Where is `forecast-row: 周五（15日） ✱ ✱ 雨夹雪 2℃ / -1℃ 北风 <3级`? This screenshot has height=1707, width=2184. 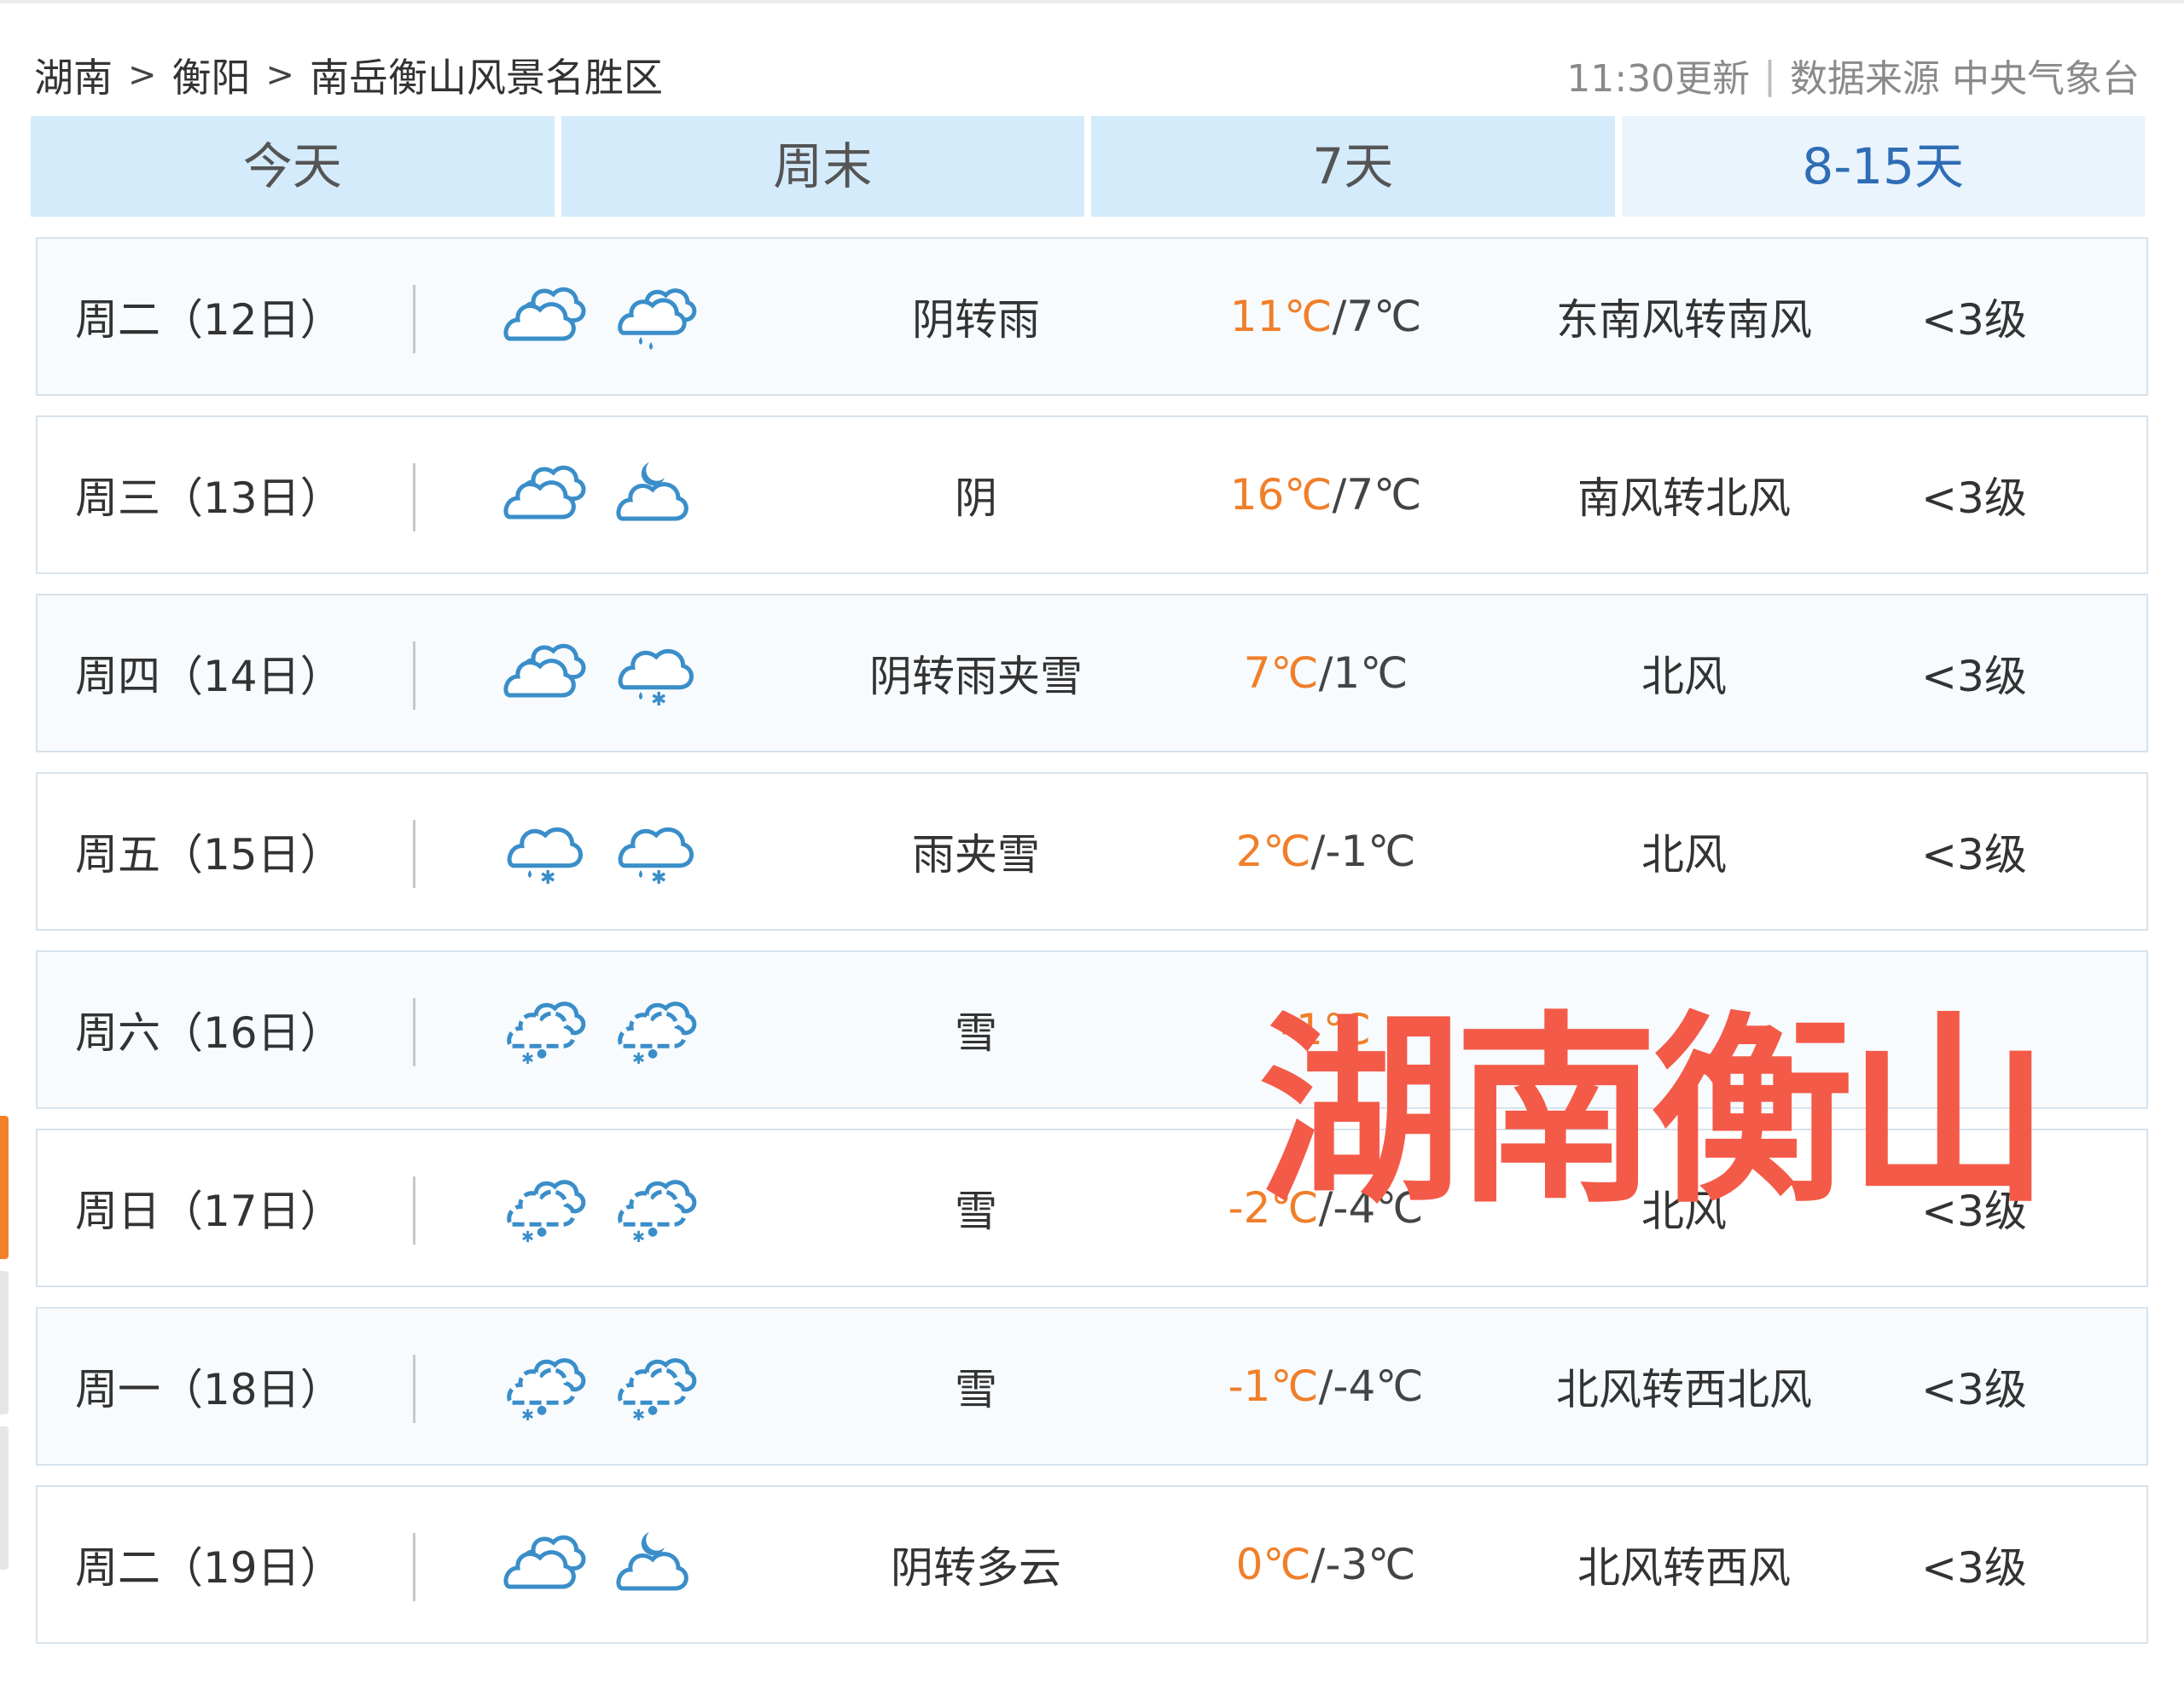
forecast-row: 周五（15日） ✱ ✱ 雨夹雪 2℃ / -1℃ 北风 <3级 is located at coordinates (1092, 852).